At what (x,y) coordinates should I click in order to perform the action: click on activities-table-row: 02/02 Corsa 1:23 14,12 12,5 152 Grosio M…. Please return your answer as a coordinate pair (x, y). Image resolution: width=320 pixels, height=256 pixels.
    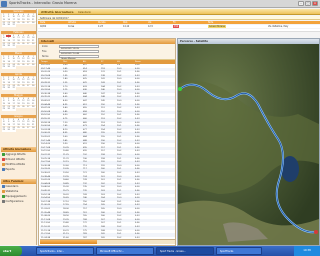
    Looking at the image, I should click on (179, 26).